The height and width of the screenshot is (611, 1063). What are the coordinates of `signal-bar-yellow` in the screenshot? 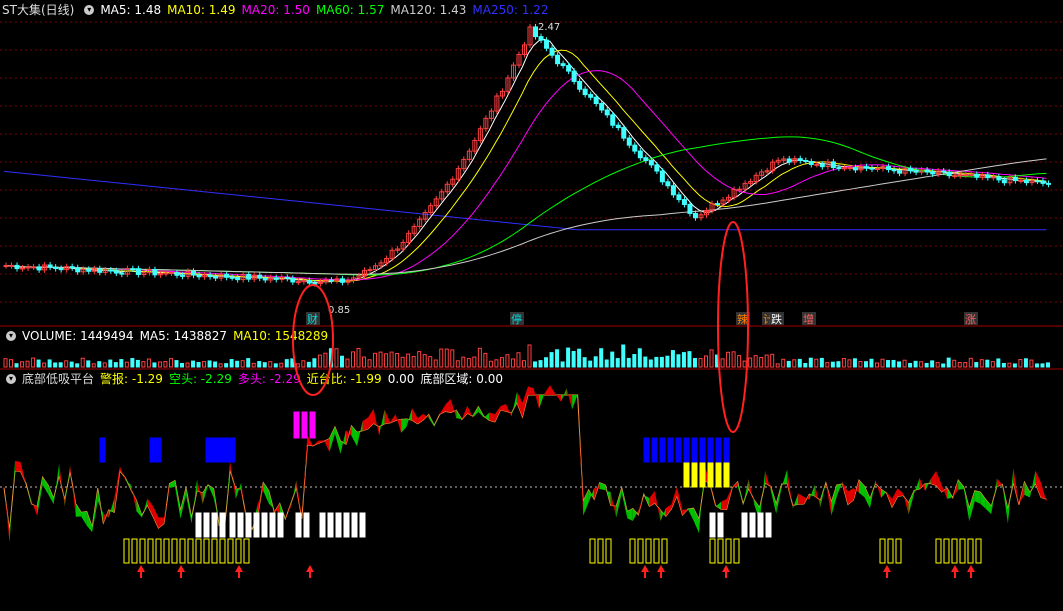 It's located at (694, 475).